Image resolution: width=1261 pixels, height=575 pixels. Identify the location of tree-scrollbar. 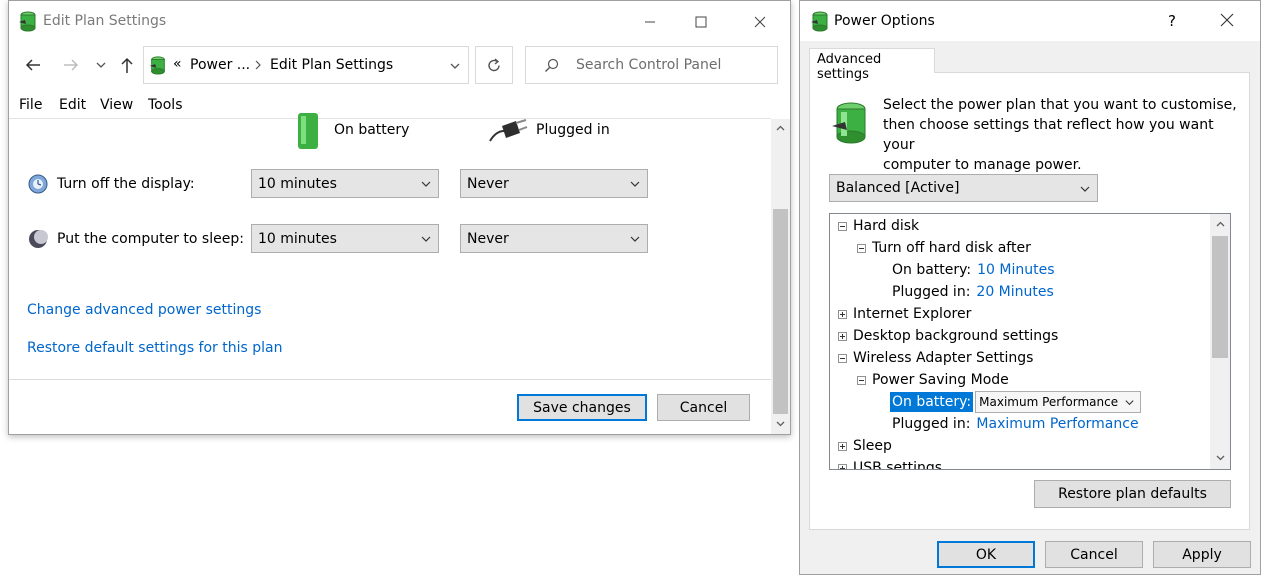
(1220, 341).